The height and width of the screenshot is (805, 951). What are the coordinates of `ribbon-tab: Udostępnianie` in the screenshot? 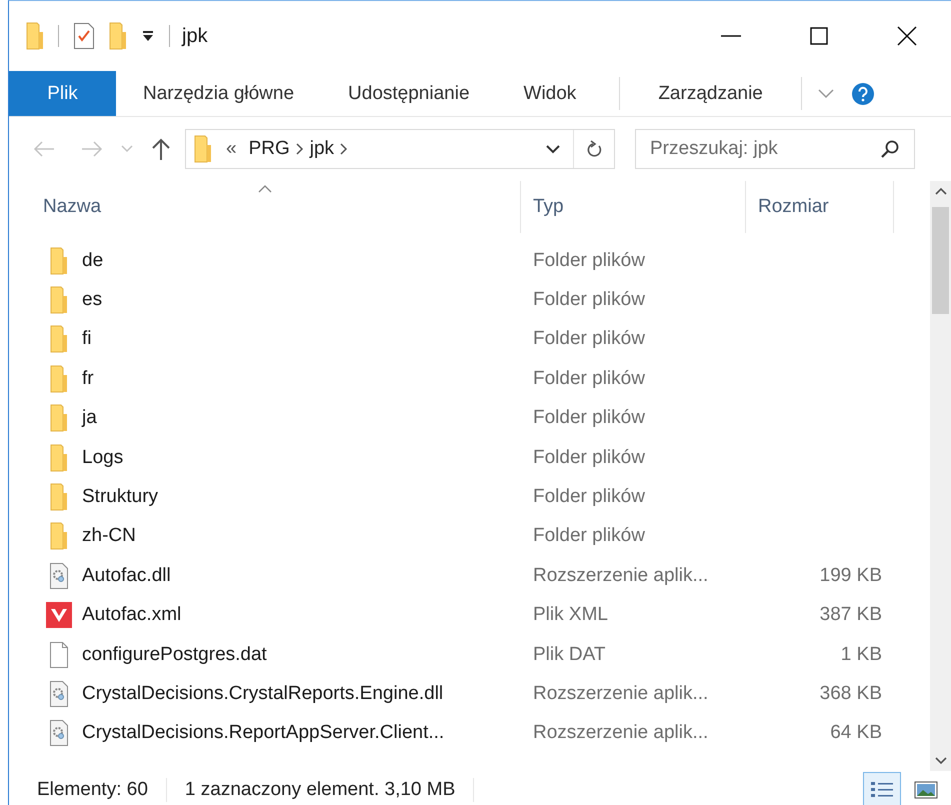 It's located at (409, 93).